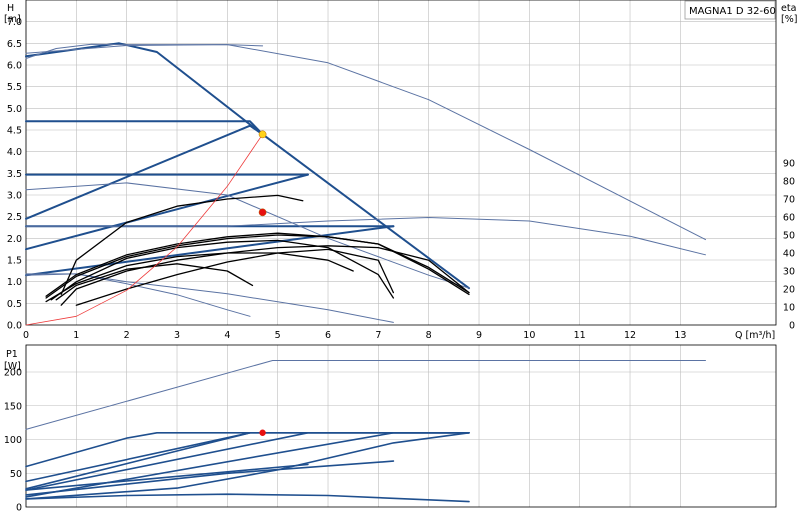 This screenshot has height=520, width=800. Describe the element at coordinates (14, 282) in the screenshot. I see `y-tick-label: 1.0` at that location.